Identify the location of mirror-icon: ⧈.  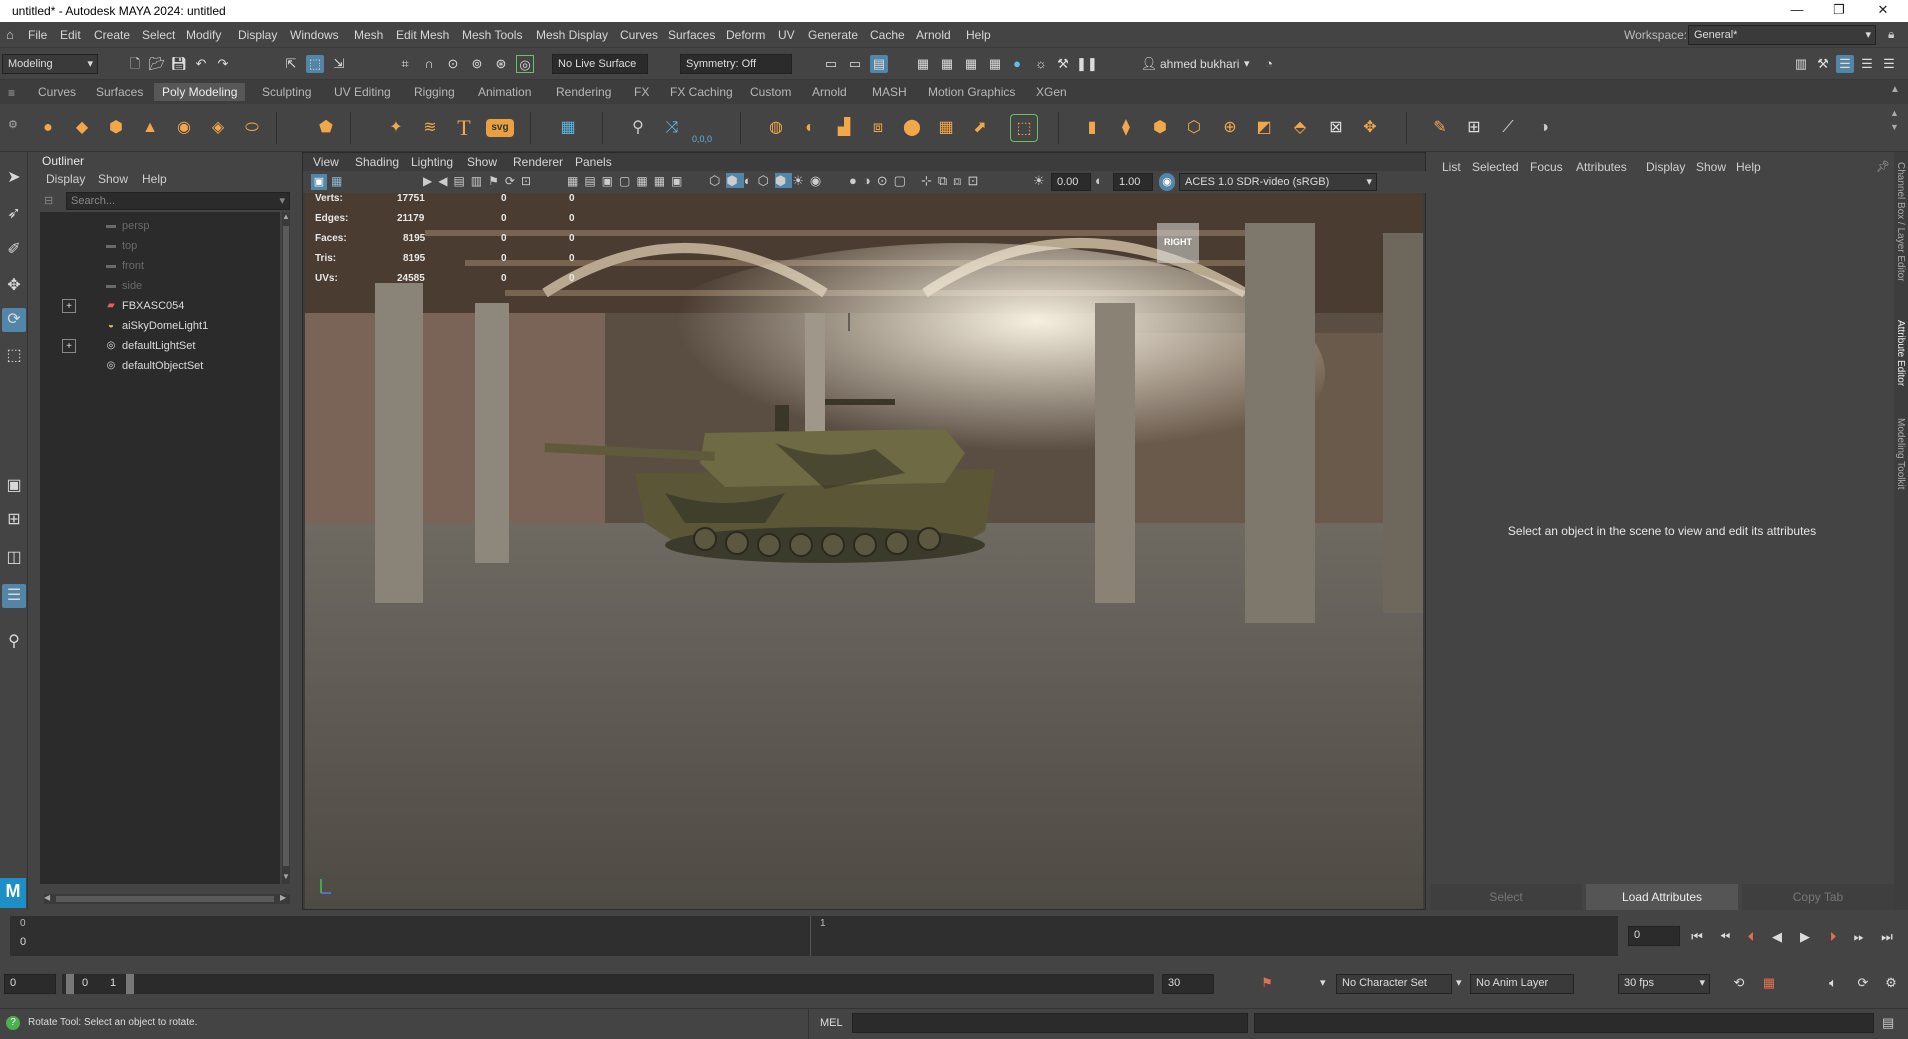
(878, 128).